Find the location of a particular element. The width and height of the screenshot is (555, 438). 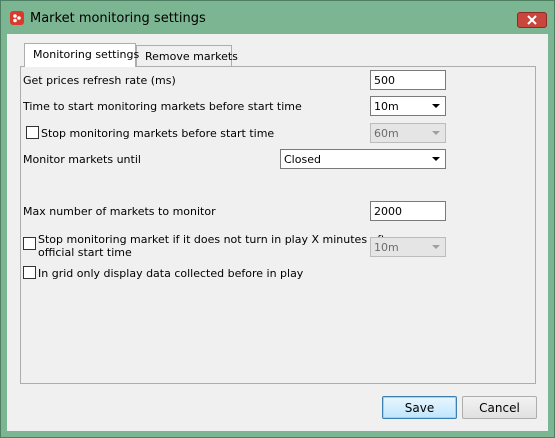

close-icon is located at coordinates (532, 20).